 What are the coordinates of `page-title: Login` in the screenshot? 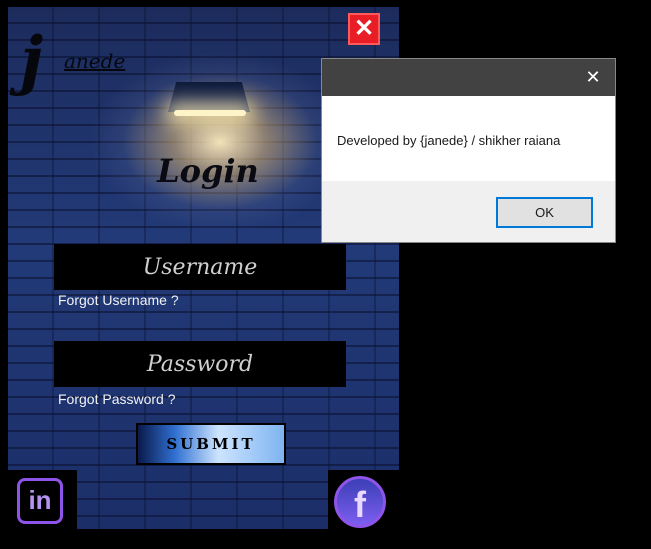 It's located at (208, 171).